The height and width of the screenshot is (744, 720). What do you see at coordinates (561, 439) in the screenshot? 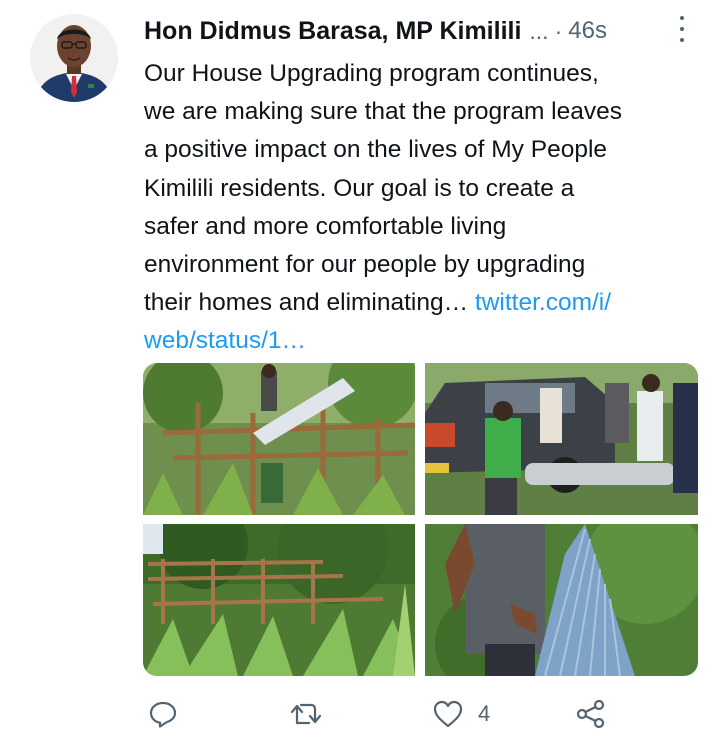
I see `photo-unloading-iron-sheets` at bounding box center [561, 439].